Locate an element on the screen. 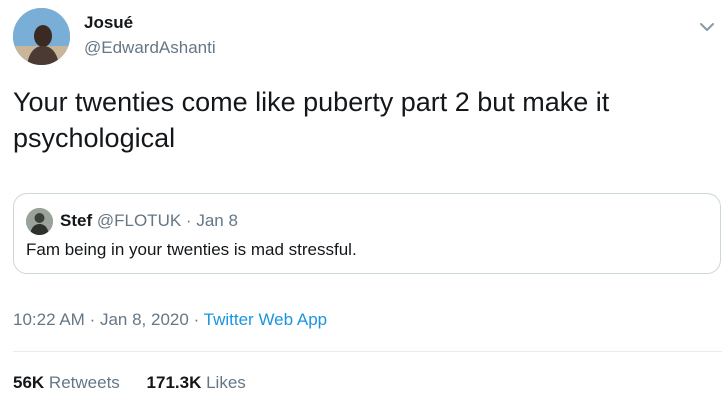 This screenshot has height=401, width=722. quoted-avatar is located at coordinates (39, 221).